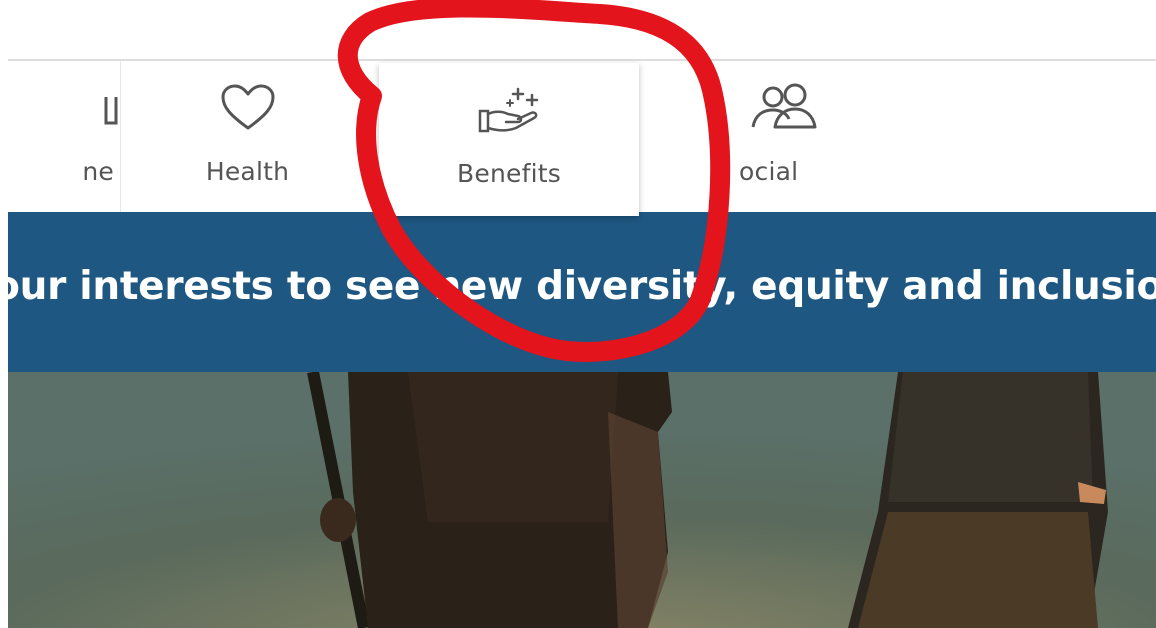 The image size is (1156, 628). Describe the element at coordinates (98, 171) in the screenshot. I see `tab-home-label: ne` at that location.